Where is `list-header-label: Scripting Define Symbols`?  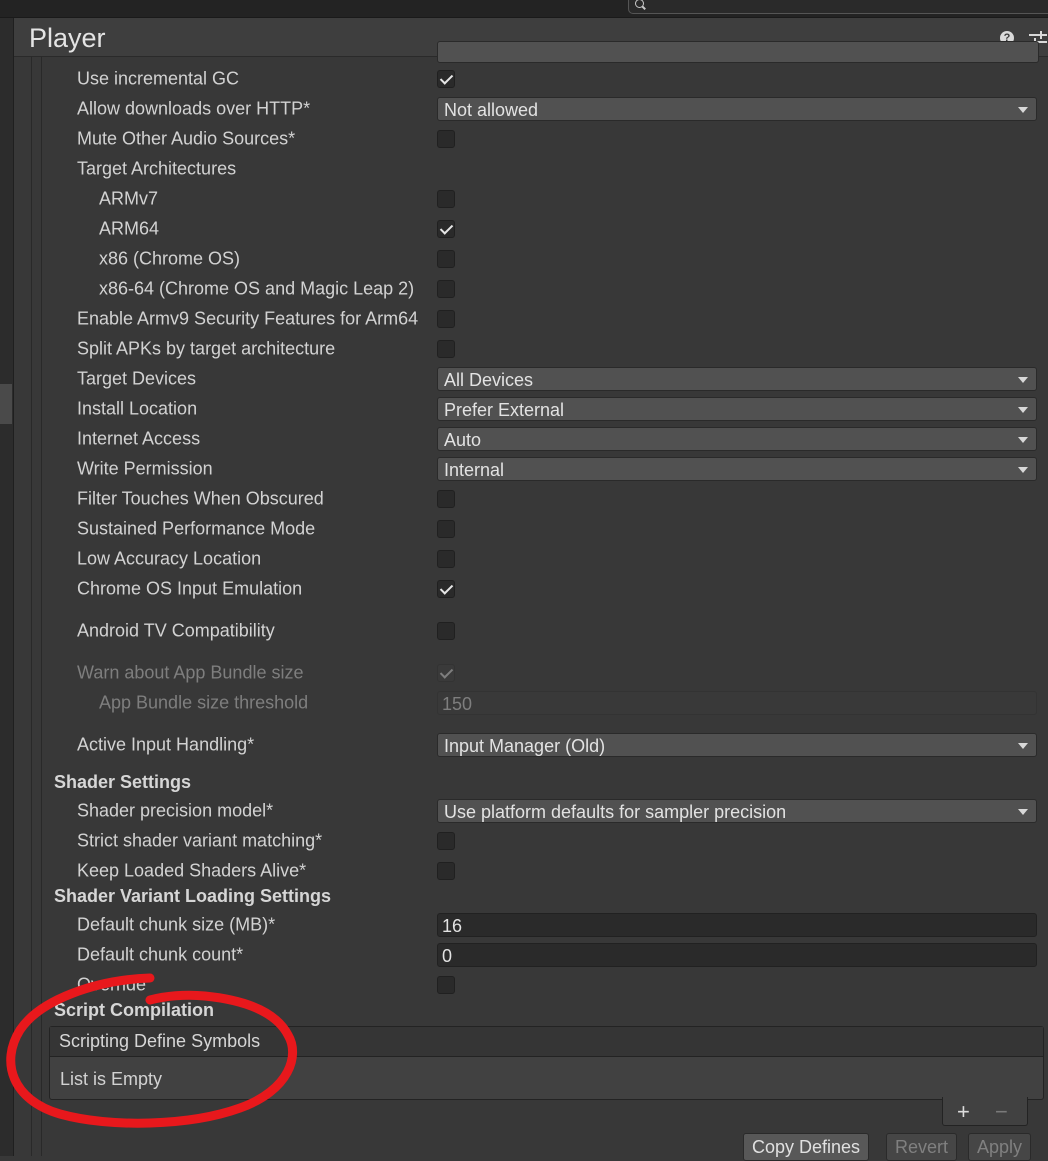
list-header-label: Scripting Define Symbols is located at coordinates (160, 1041).